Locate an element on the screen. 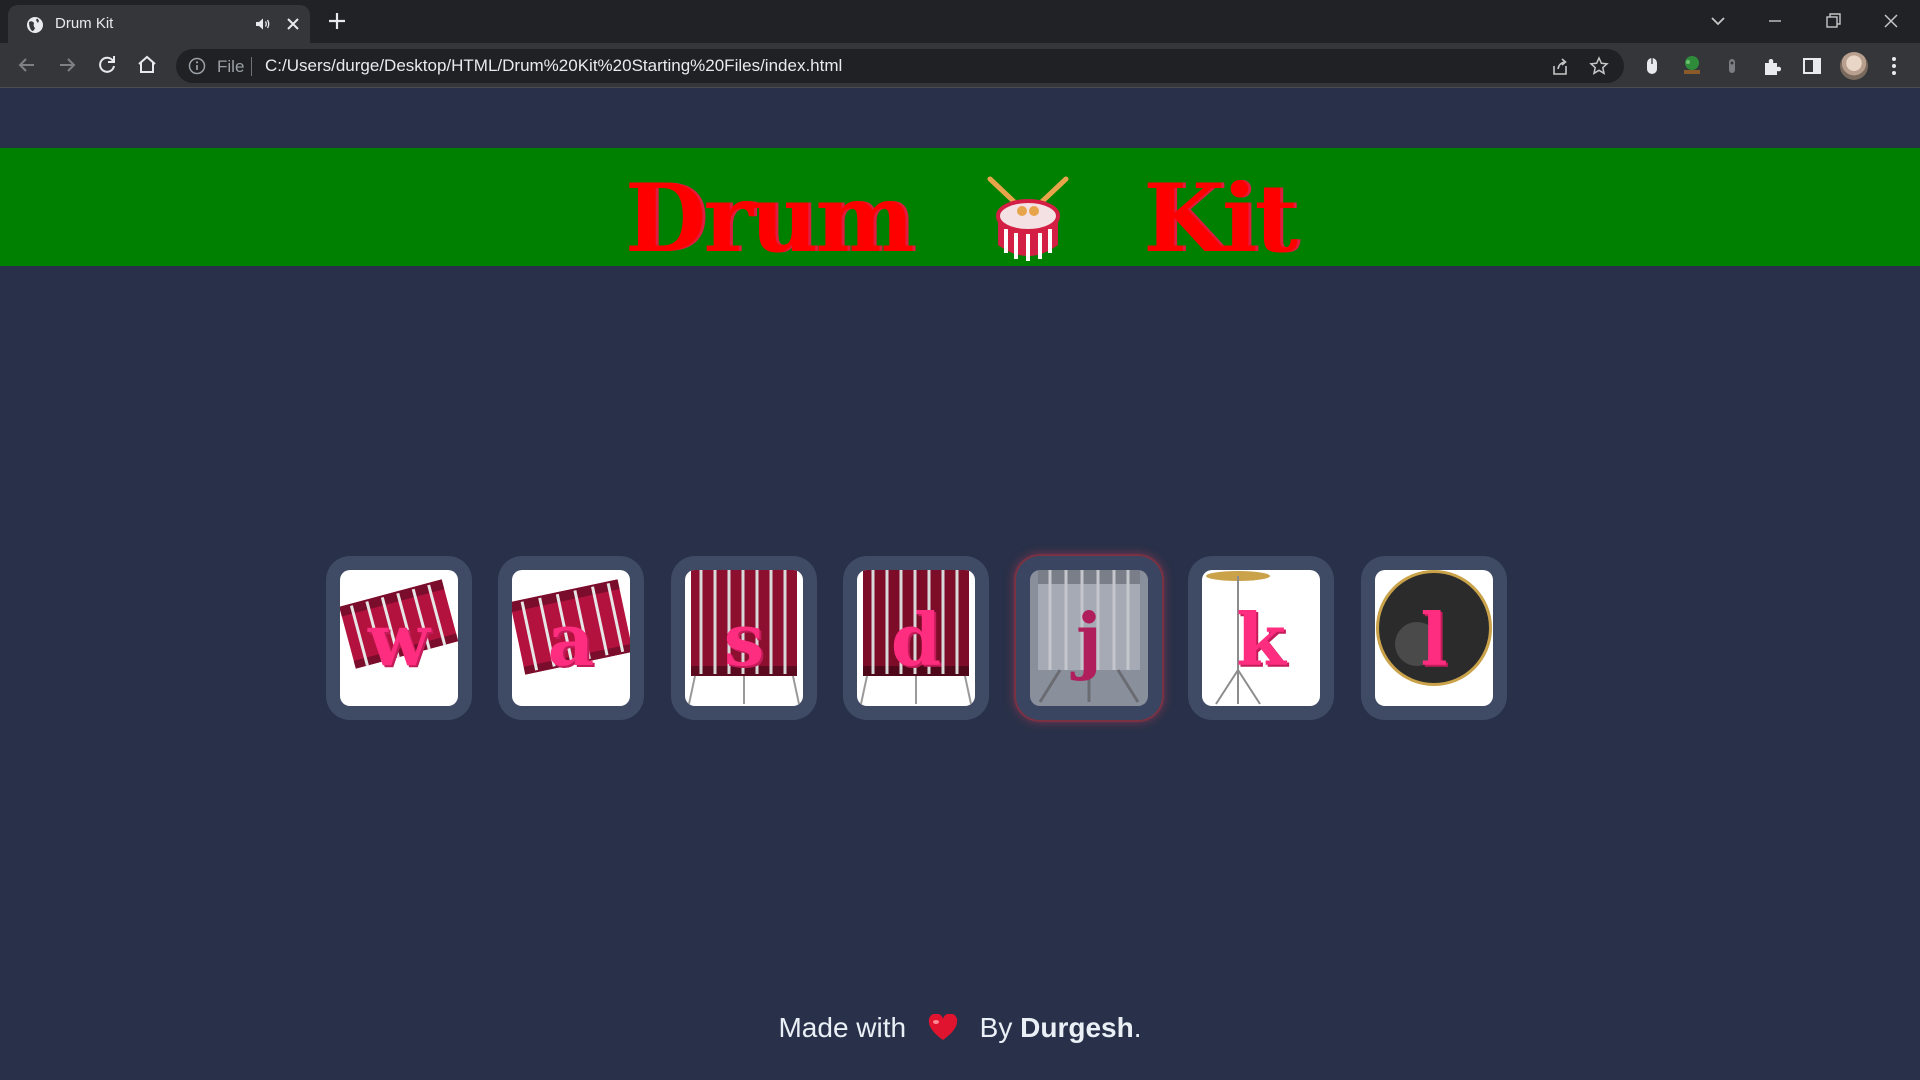  footer: Made with By Durgesh. is located at coordinates (960, 1028).